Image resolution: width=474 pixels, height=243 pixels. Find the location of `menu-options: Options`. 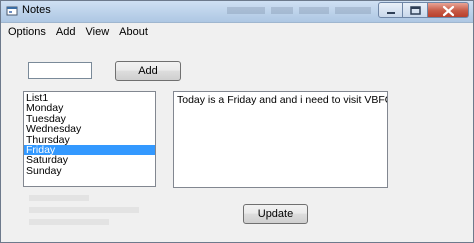

menu-options: Options is located at coordinates (26, 32).